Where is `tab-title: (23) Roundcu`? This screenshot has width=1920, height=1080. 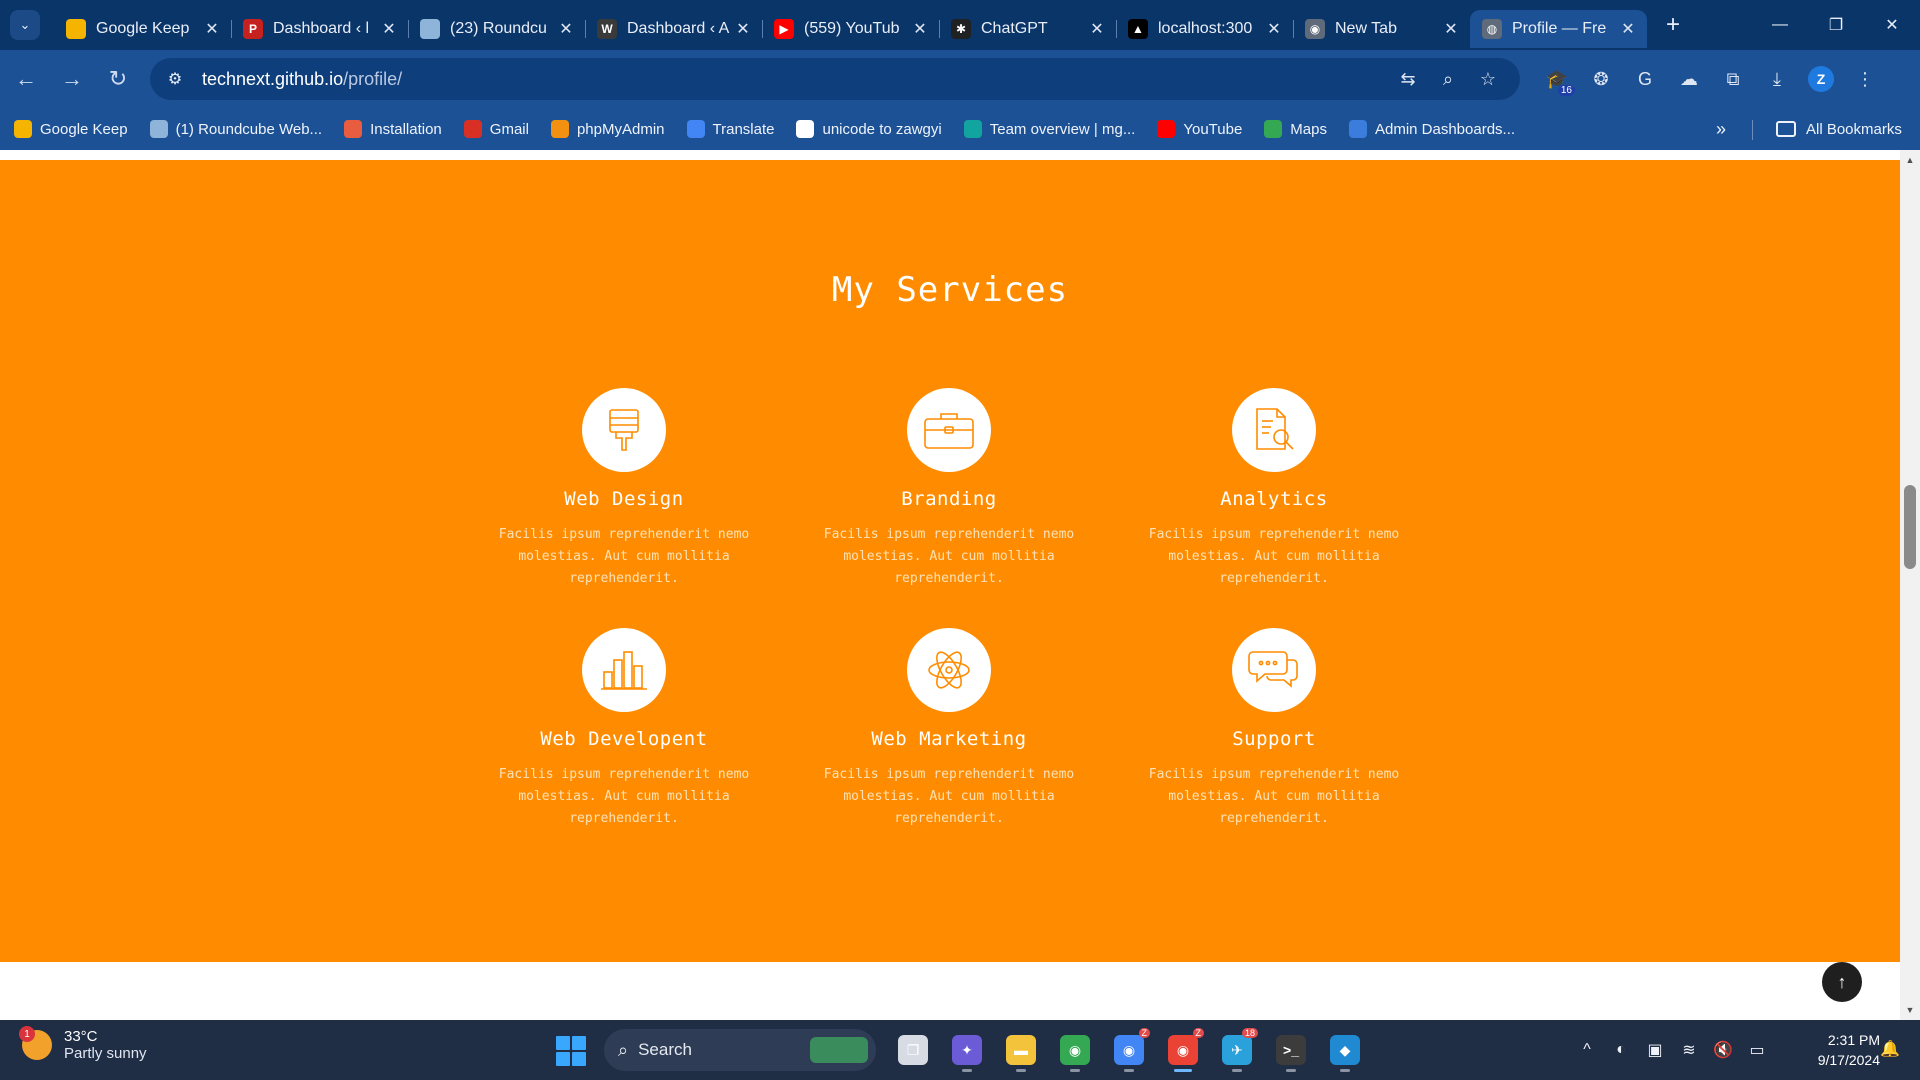 tab-title: (23) Roundcu is located at coordinates (498, 28).